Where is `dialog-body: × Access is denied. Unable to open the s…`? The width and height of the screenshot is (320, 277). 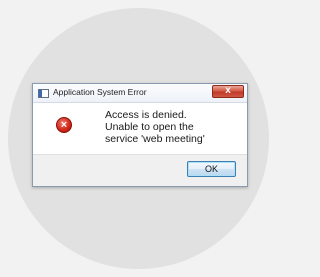
dialog-body: × Access is denied. Unable to open the s… is located at coordinates (140, 129).